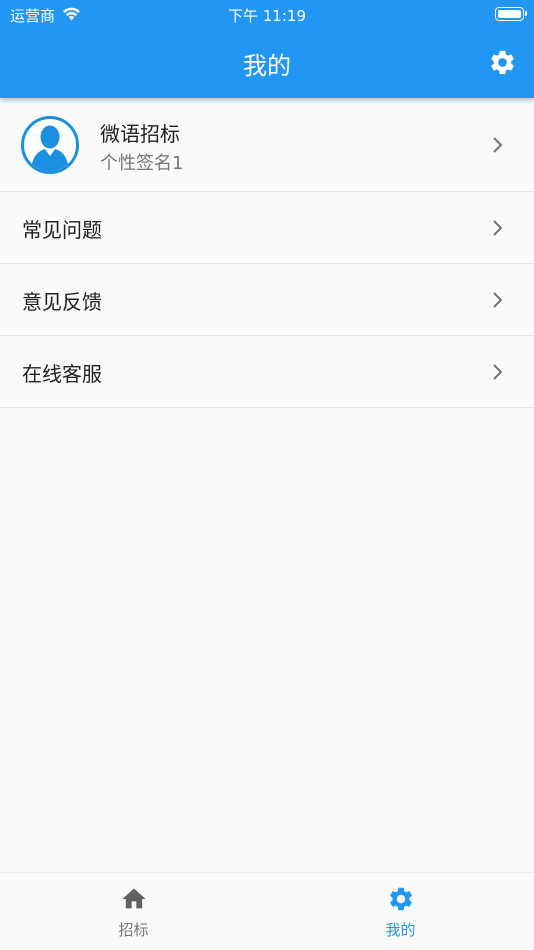 The image size is (534, 950). Describe the element at coordinates (267, 66) in the screenshot. I see `page-title: 我的` at that location.